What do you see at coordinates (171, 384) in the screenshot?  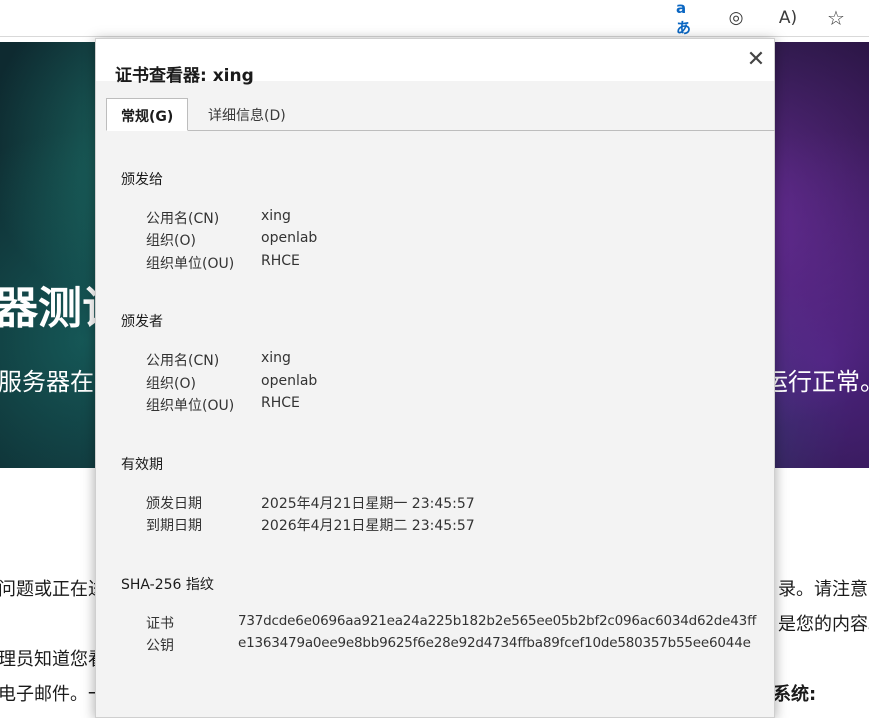 I see `issued-by-o-label: 组织(O)` at bounding box center [171, 384].